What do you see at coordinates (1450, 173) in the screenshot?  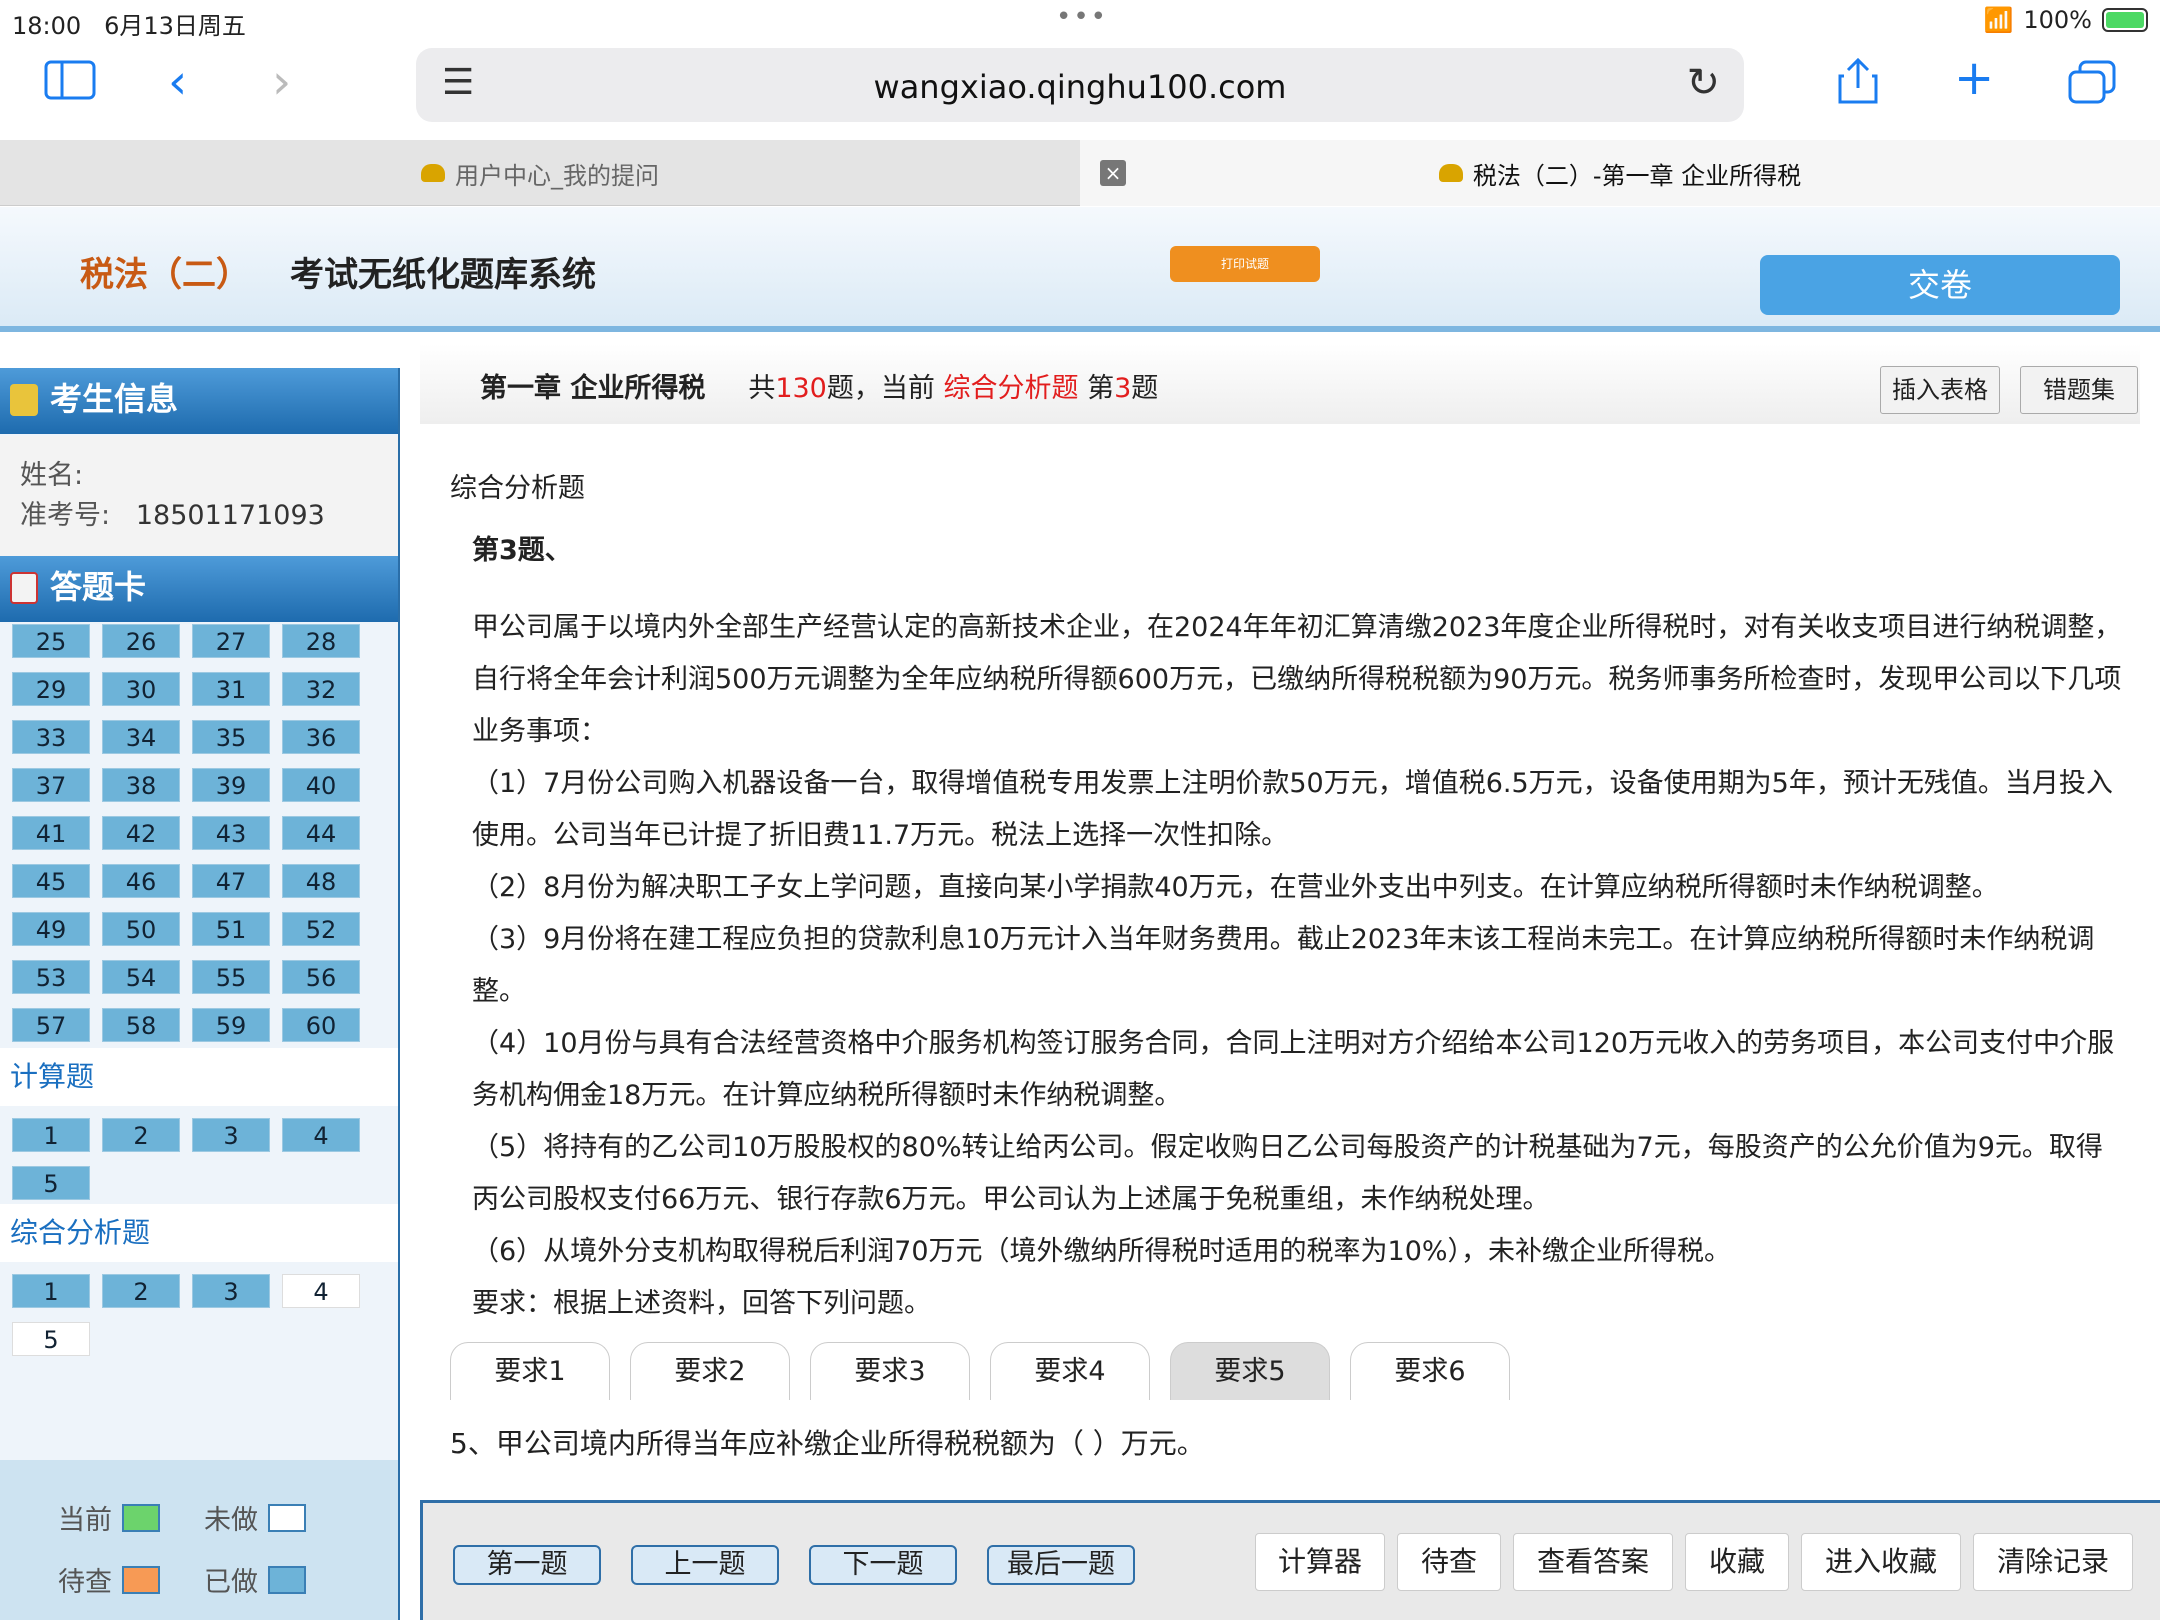 I see `site-favicon-icon` at bounding box center [1450, 173].